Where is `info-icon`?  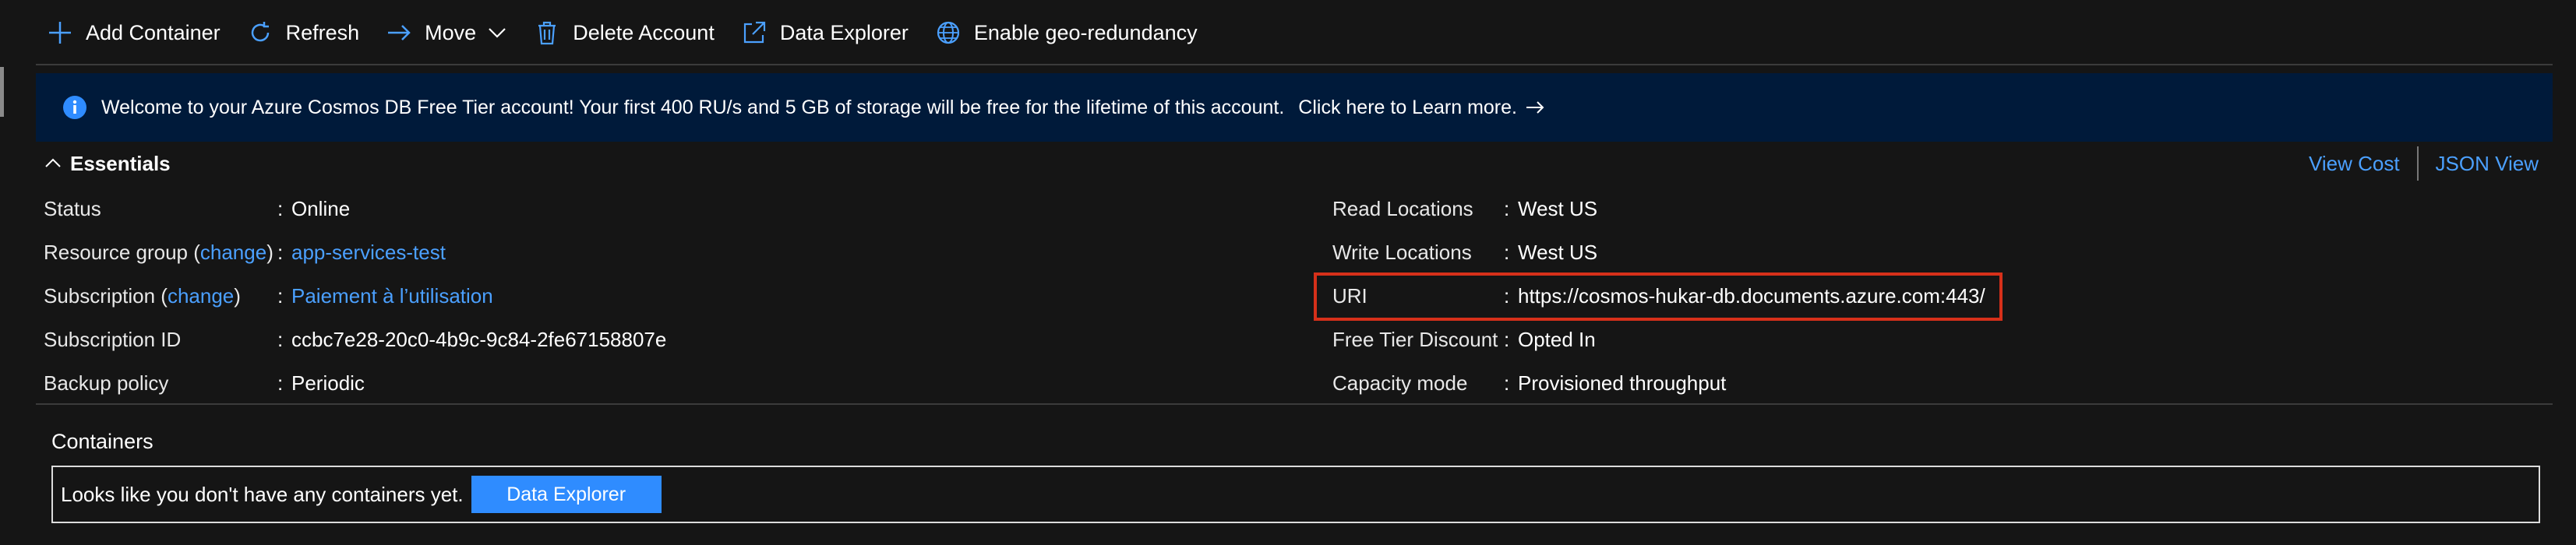 info-icon is located at coordinates (74, 108).